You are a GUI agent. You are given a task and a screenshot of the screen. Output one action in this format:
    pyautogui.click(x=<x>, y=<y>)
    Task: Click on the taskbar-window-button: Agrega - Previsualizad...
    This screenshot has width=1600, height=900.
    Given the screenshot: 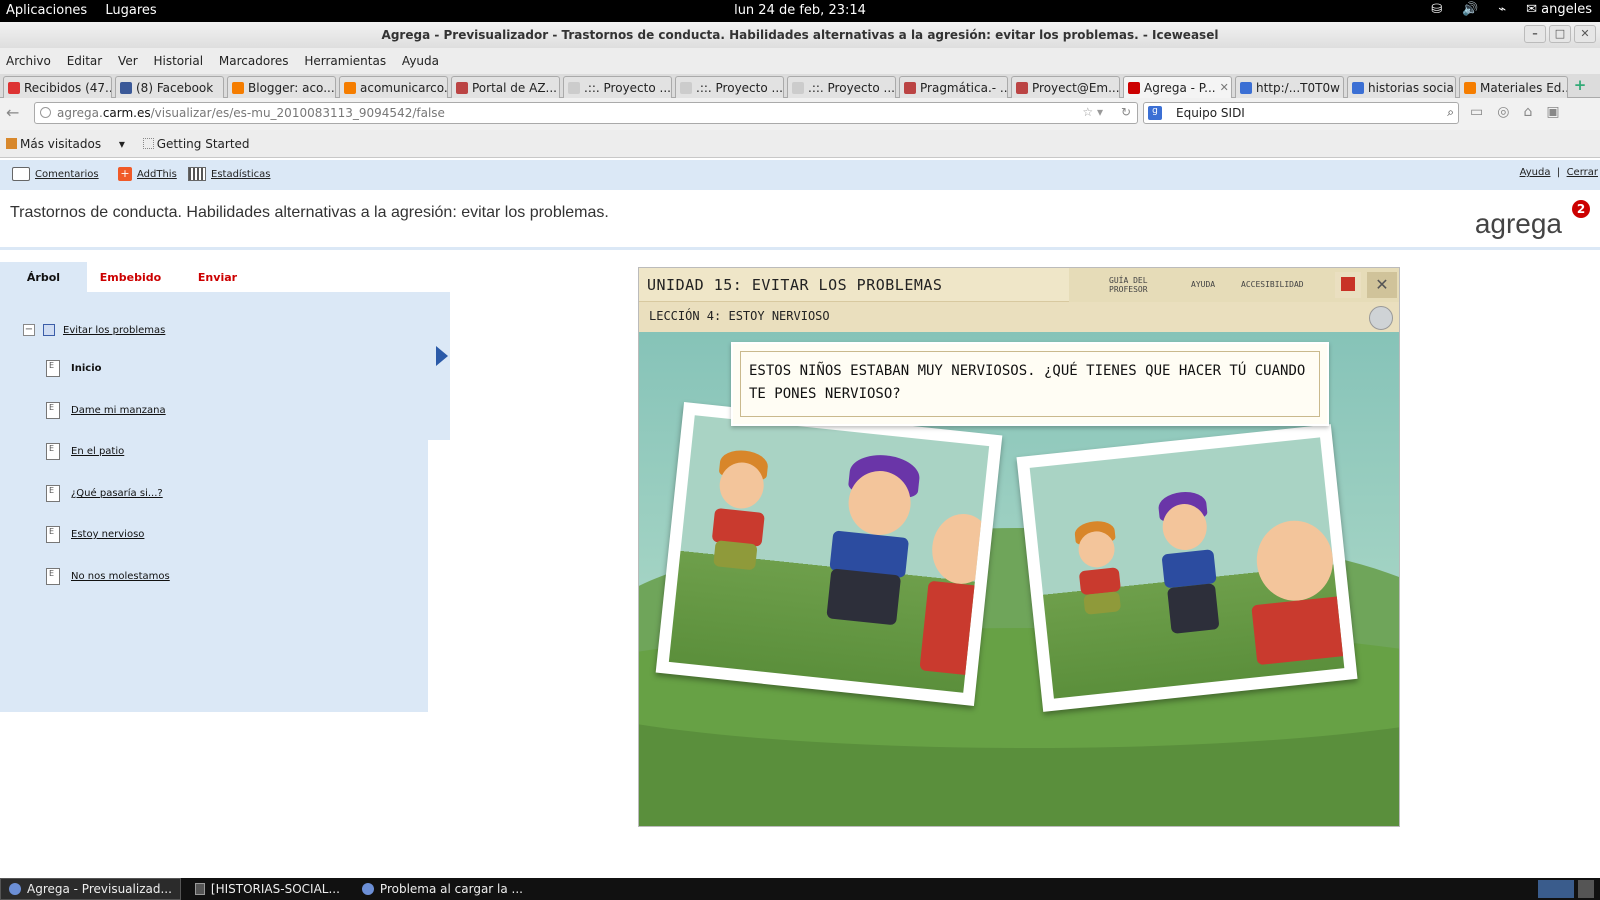 What is the action you would take?
    pyautogui.click(x=90, y=889)
    